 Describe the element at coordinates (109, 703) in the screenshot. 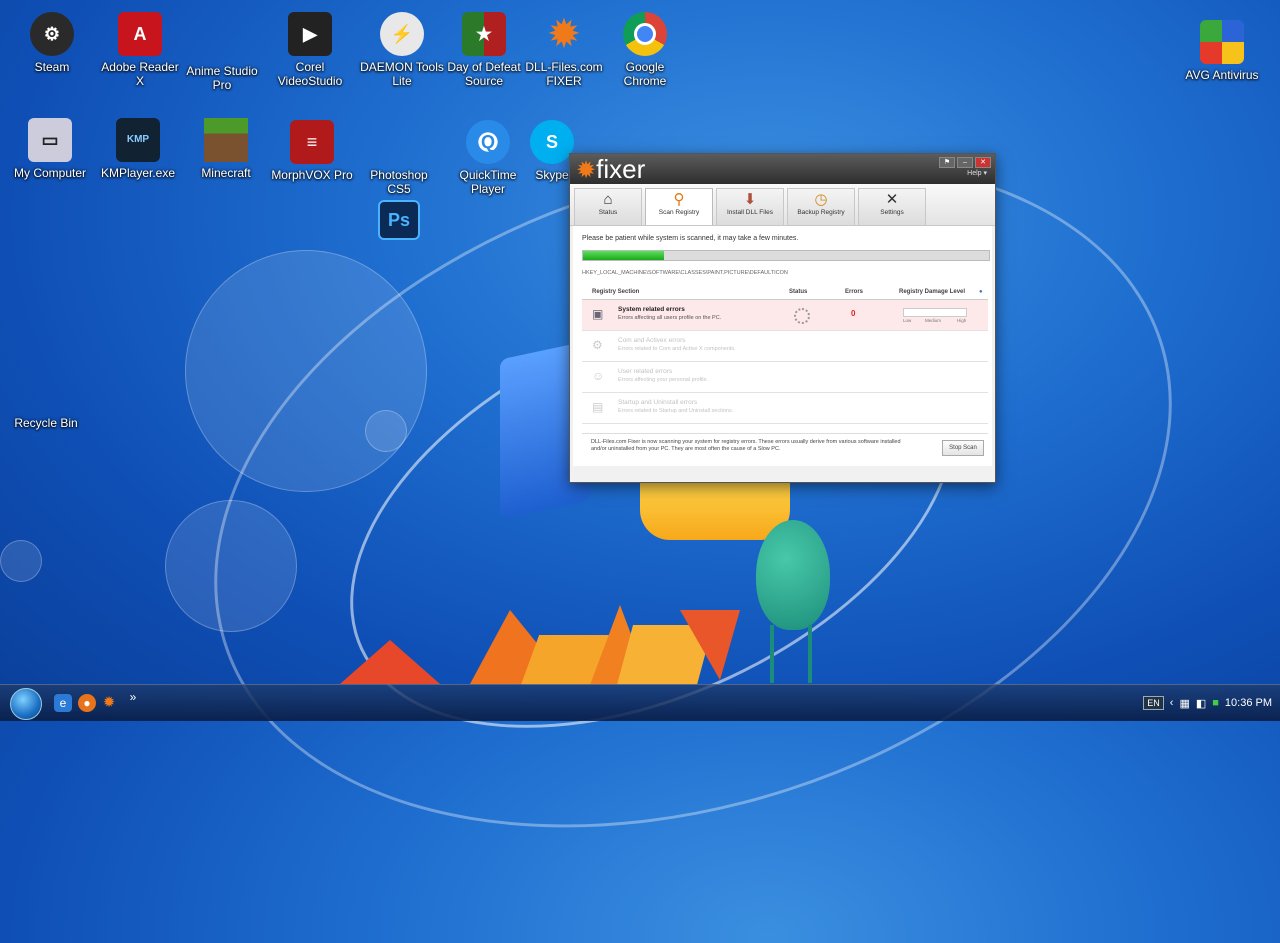

I see `dll-fixer-taskbar-icon: ✹` at that location.